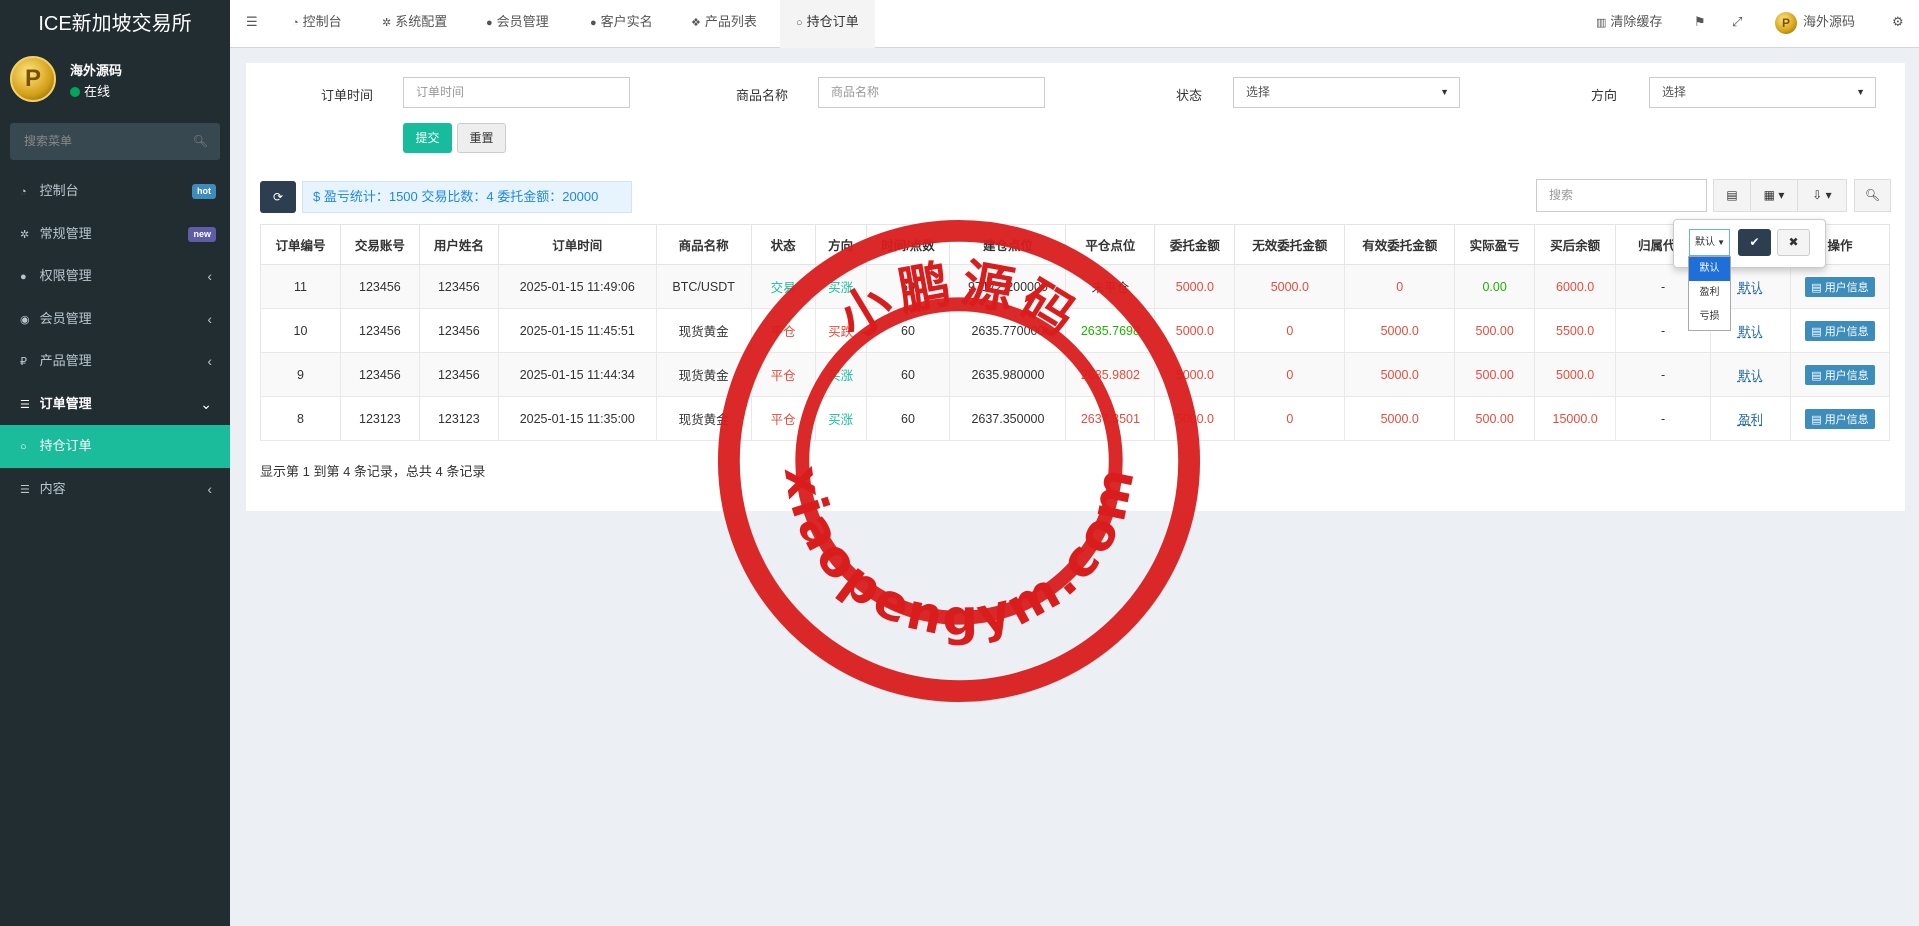  I want to click on direction-select: 选择 ▼, so click(1762, 92).